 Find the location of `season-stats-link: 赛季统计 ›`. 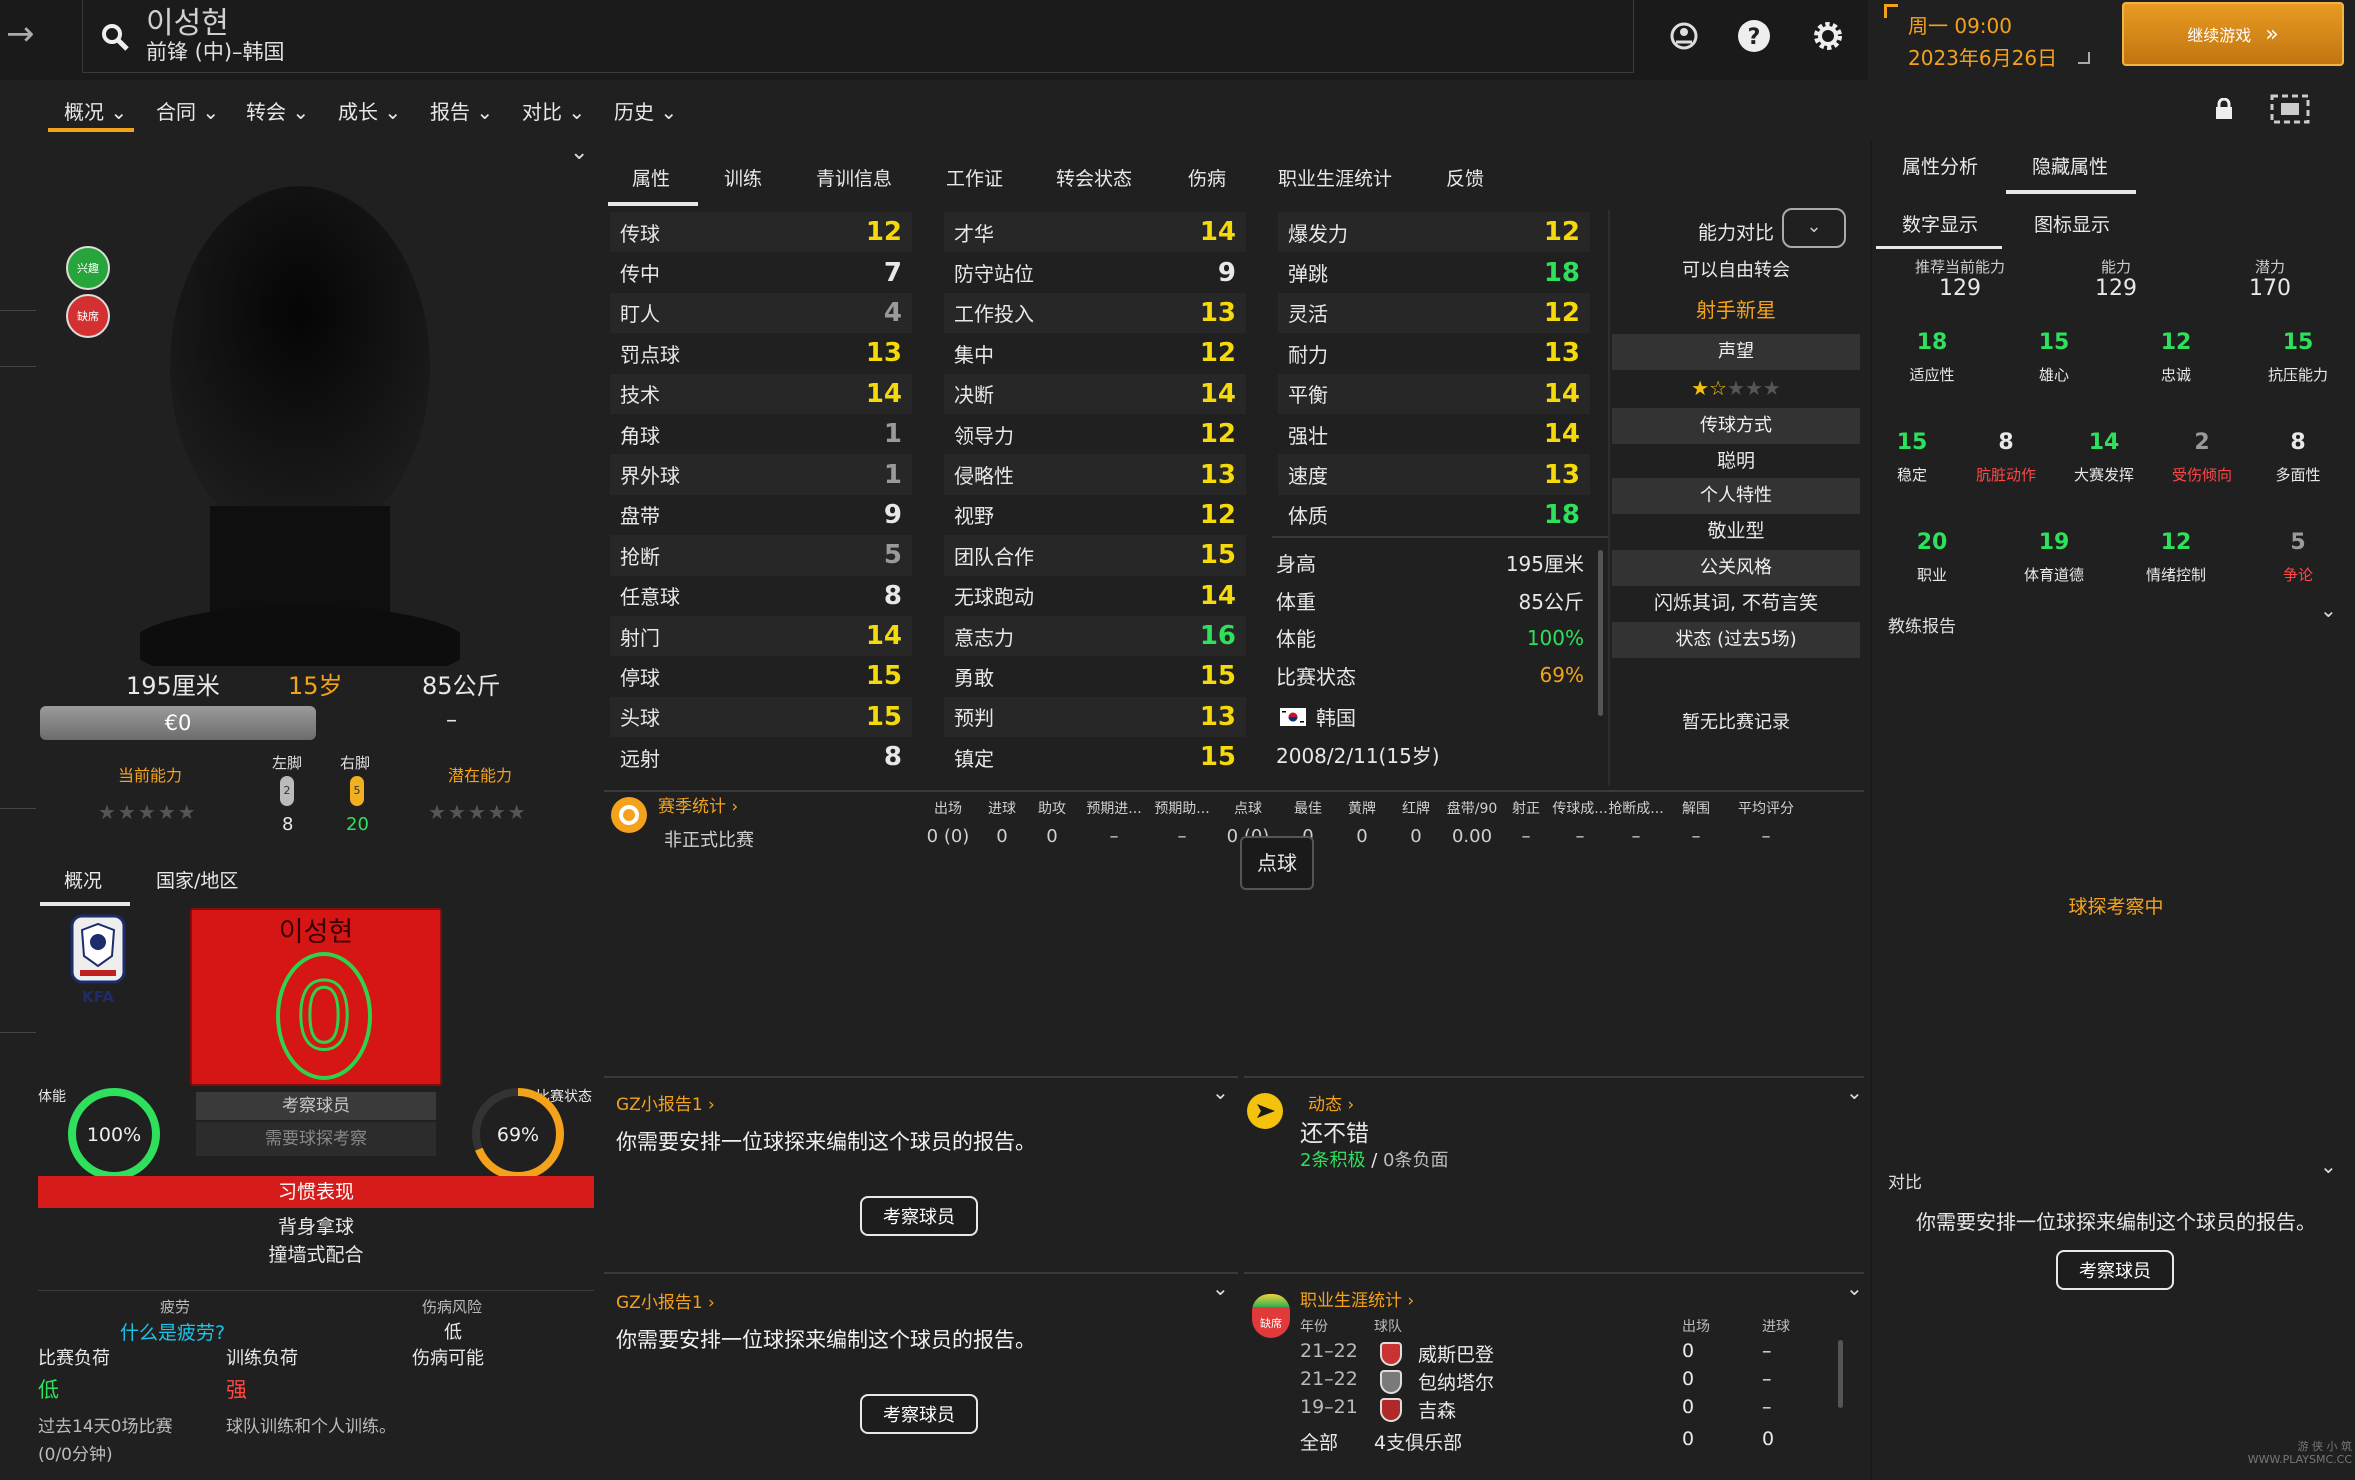

season-stats-link: 赛季统计 › is located at coordinates (698, 804).